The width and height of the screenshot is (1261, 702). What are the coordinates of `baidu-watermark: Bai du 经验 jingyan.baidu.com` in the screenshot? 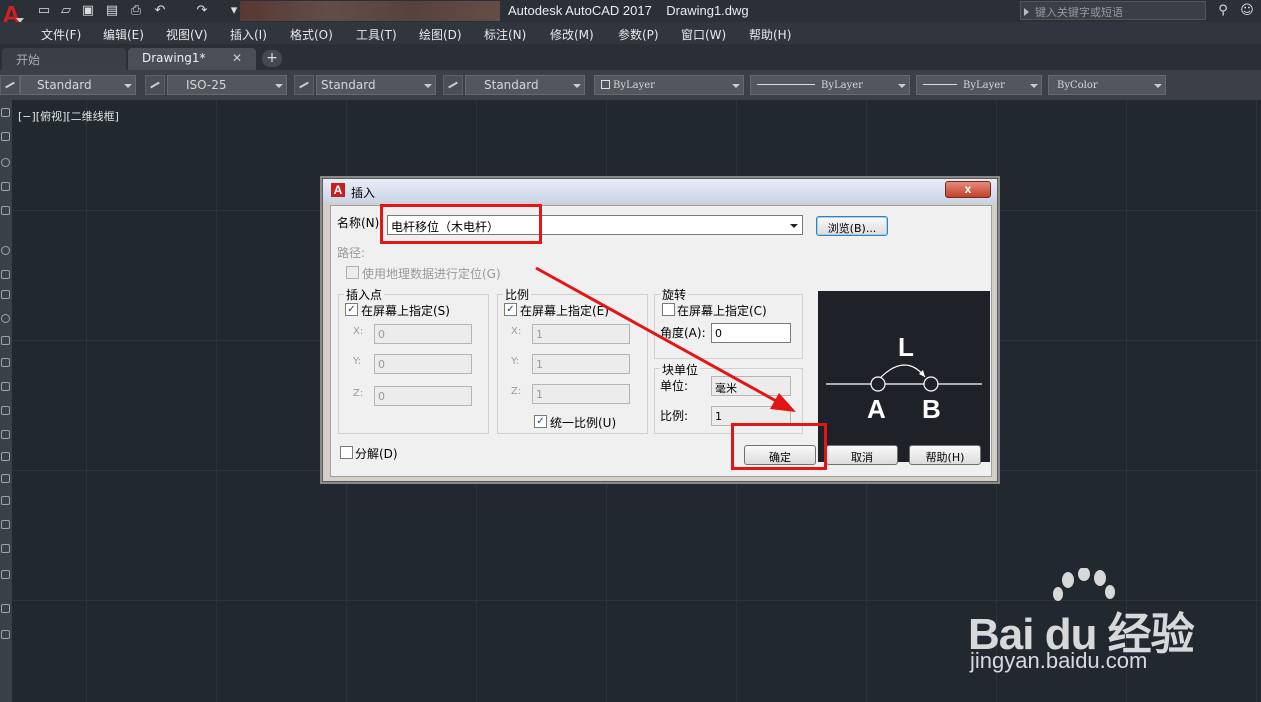 It's located at (1098, 623).